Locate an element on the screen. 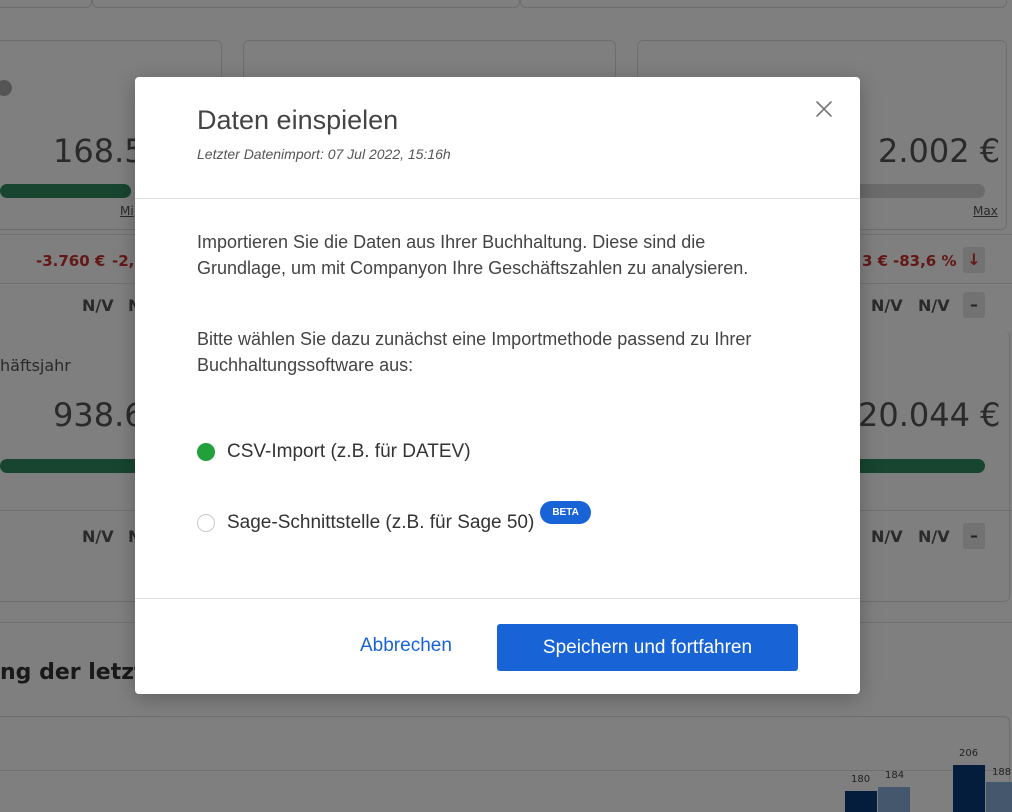 This screenshot has height=812, width=1012. last-import-timestamp: Letzter Datenimport: 07 Jul 2022, 15:16h is located at coordinates (324, 154).